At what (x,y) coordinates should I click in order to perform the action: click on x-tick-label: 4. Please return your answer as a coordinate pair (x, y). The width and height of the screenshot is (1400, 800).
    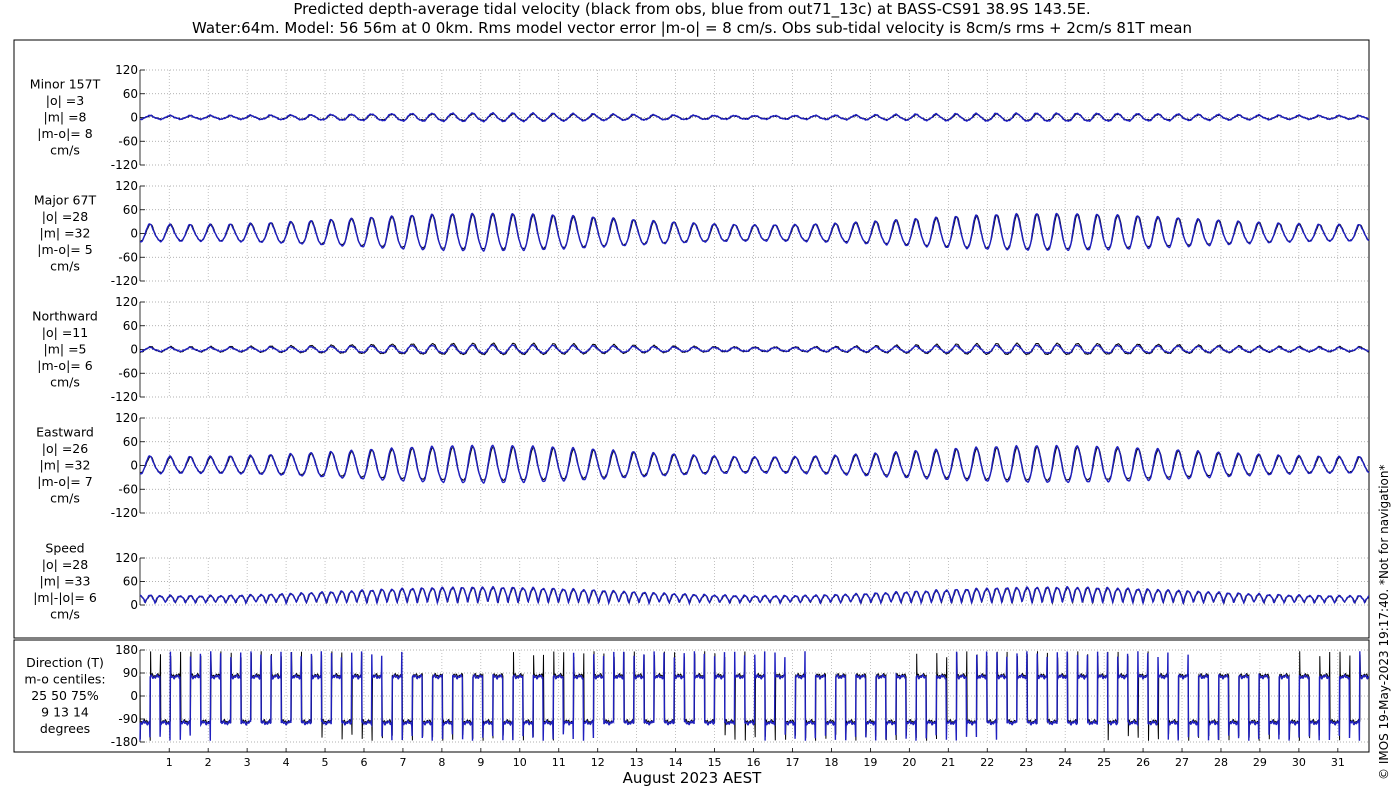
    Looking at the image, I should click on (286, 762).